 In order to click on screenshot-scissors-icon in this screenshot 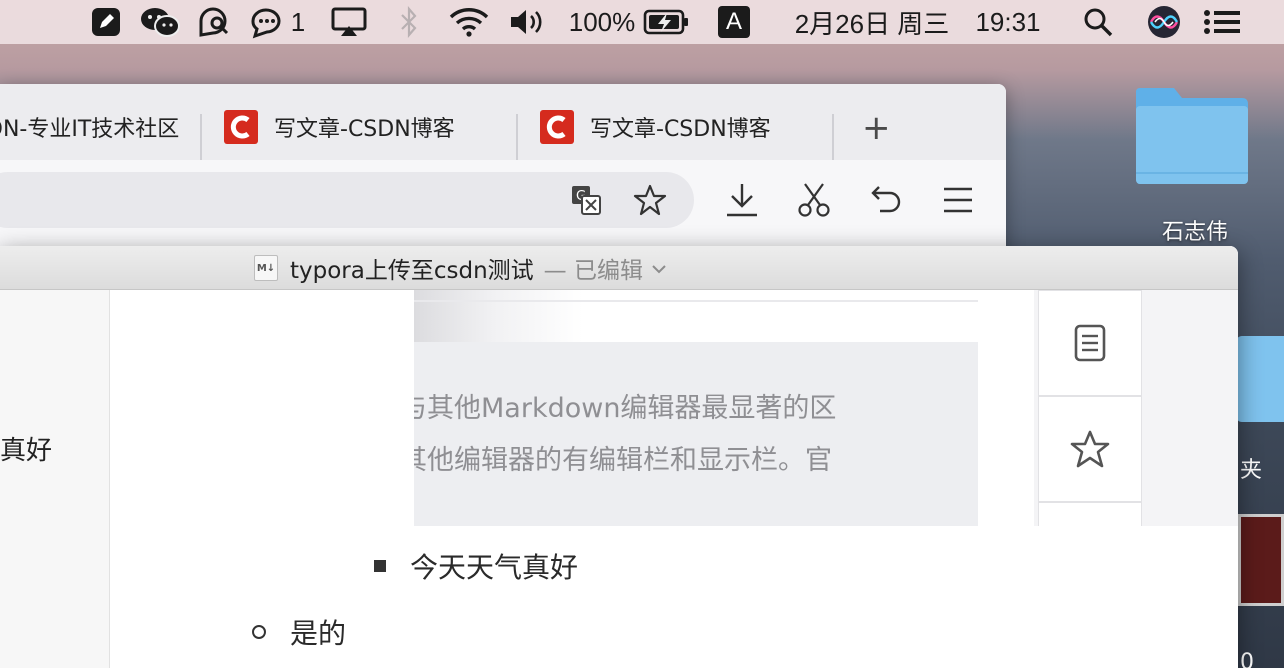, I will do `click(814, 200)`.